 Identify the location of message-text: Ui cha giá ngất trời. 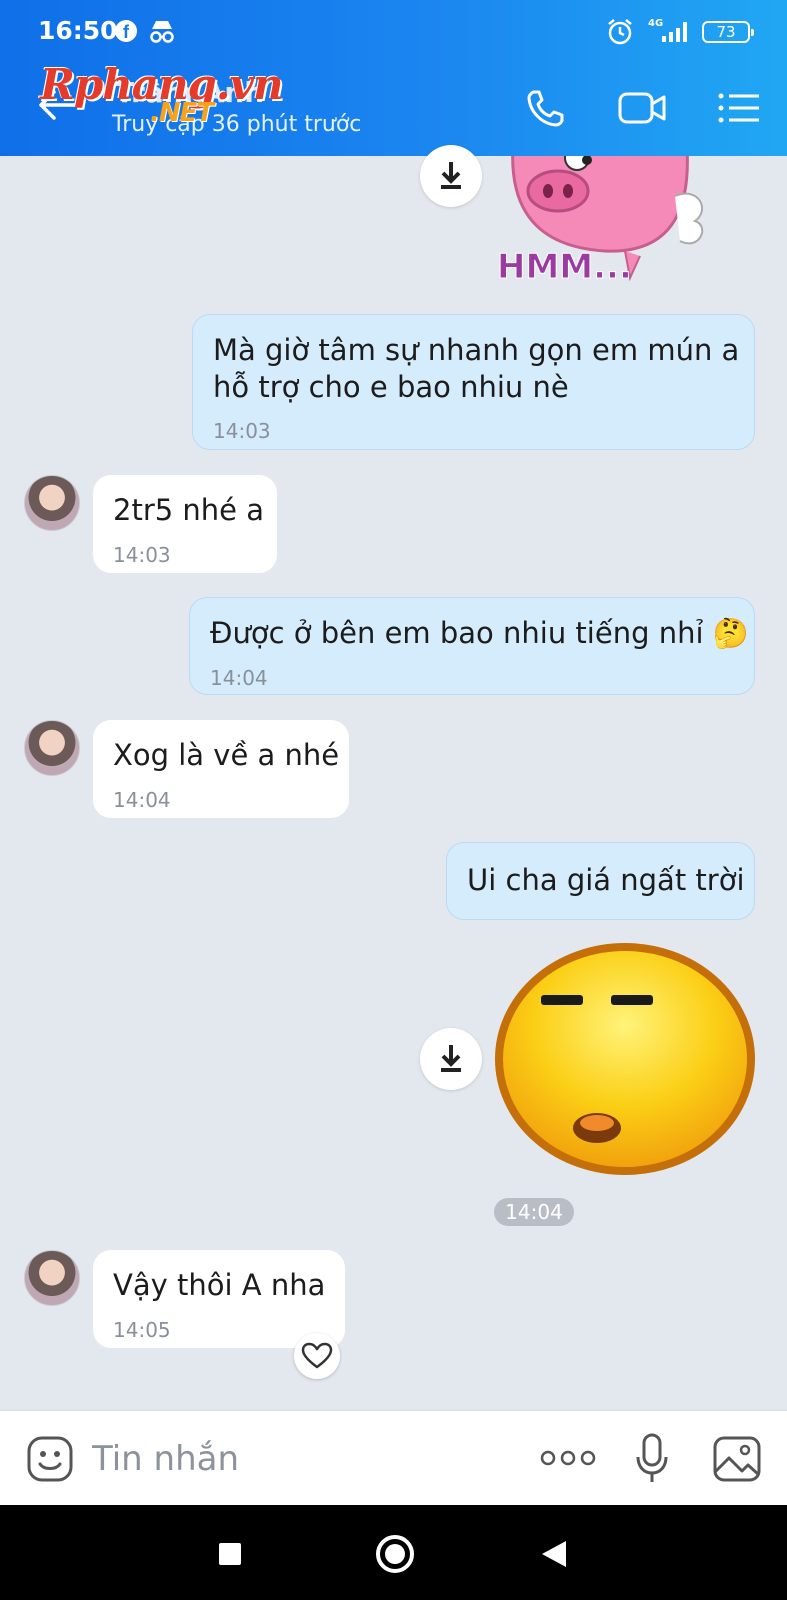
(606, 880).